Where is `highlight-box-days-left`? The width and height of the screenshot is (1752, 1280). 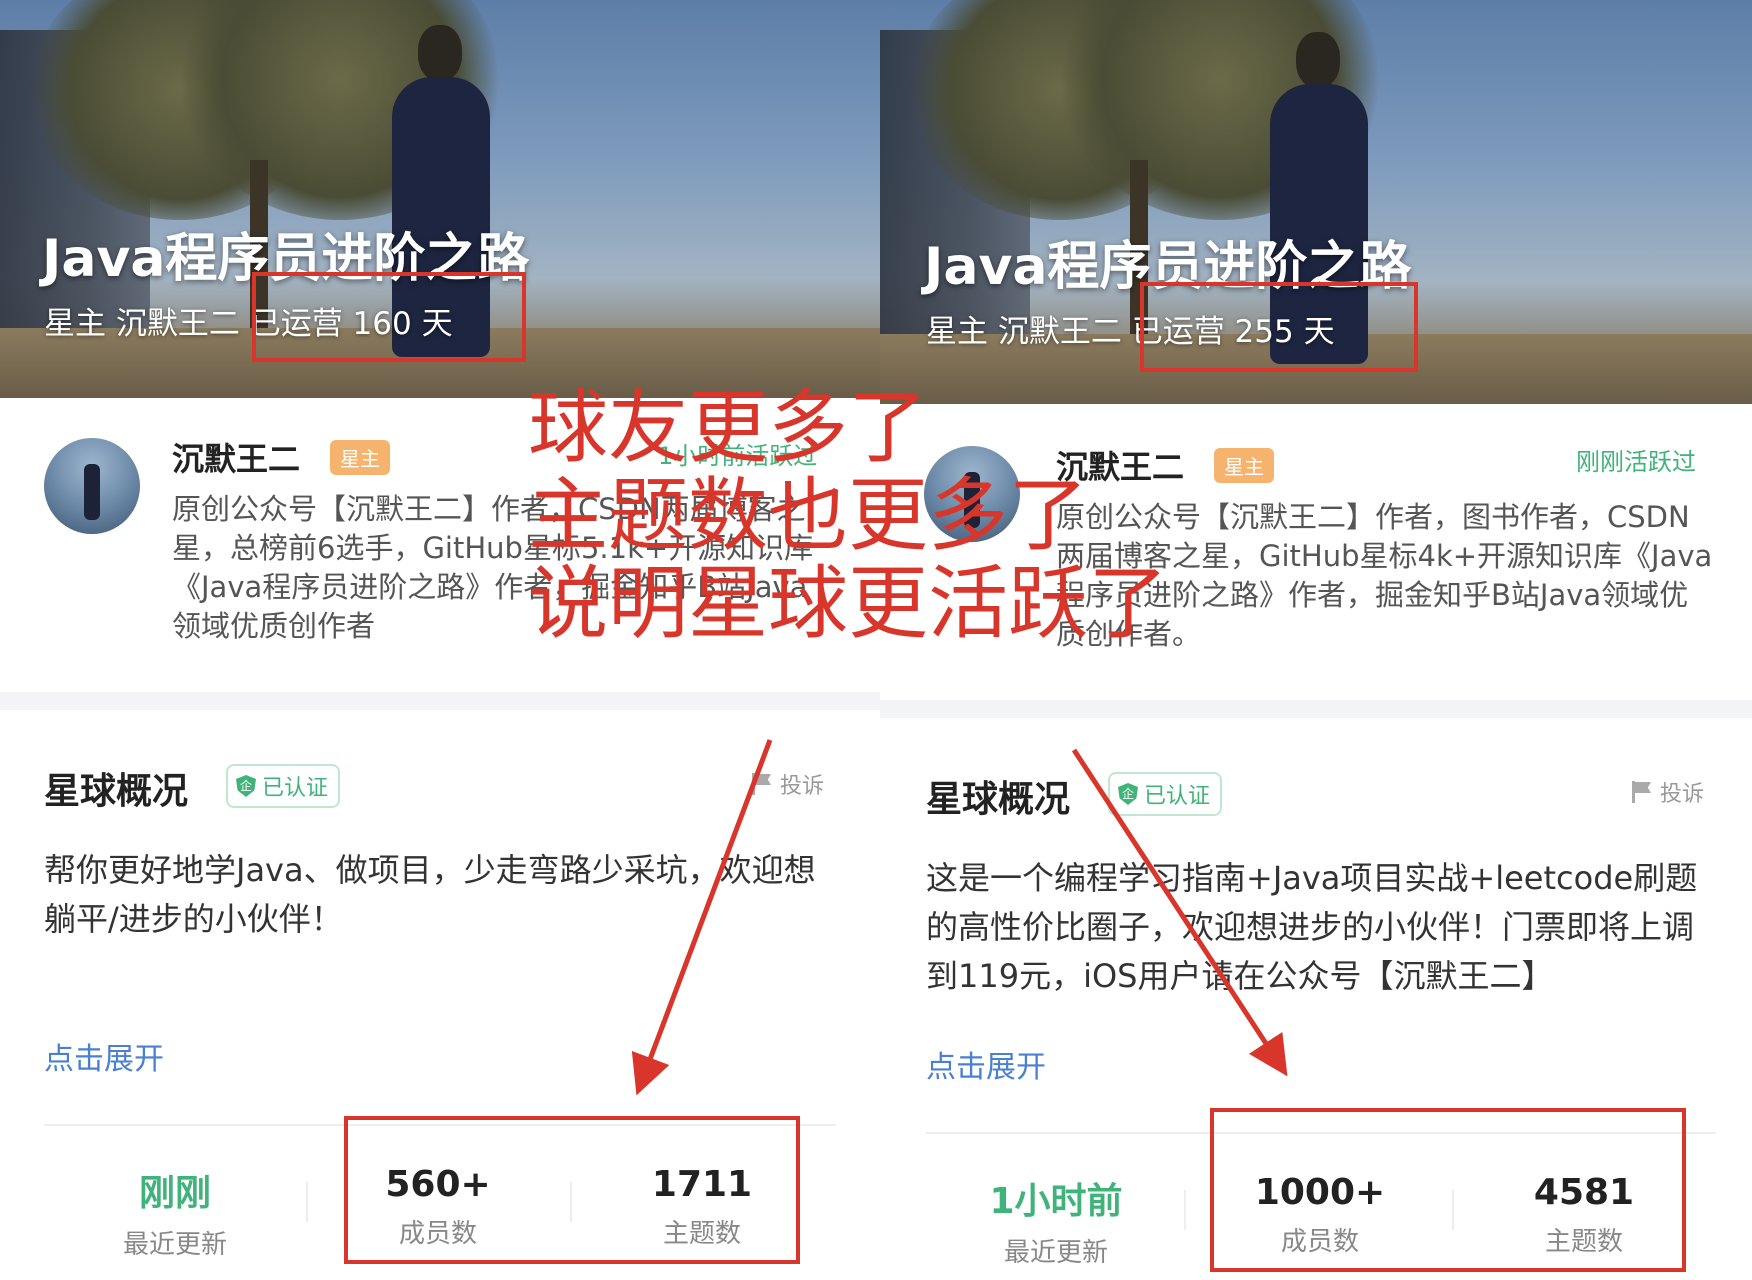 highlight-box-days-left is located at coordinates (389, 317).